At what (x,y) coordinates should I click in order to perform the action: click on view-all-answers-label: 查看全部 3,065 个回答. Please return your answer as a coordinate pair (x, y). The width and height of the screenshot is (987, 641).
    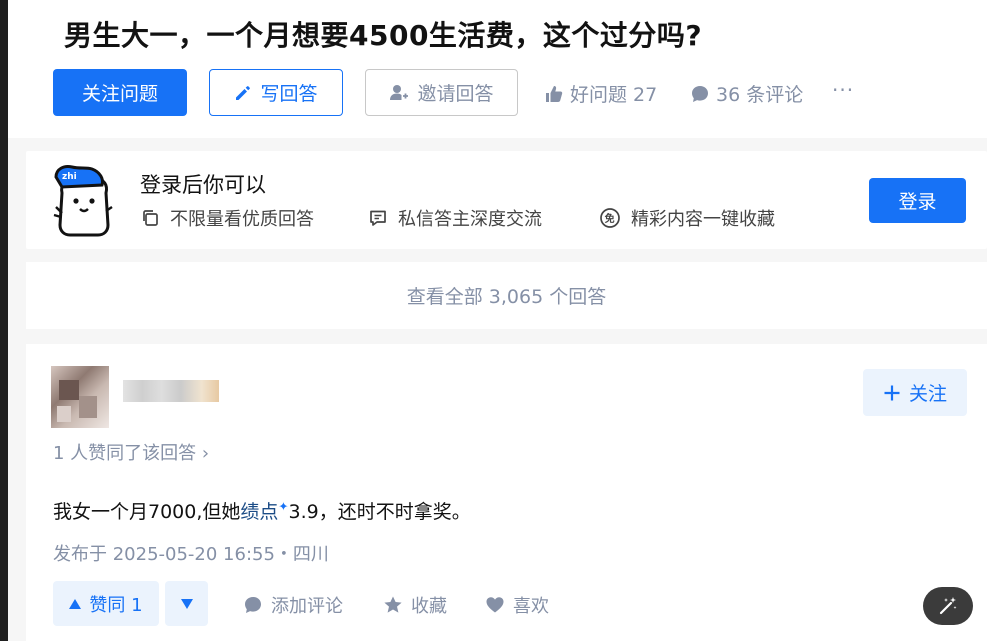
    Looking at the image, I should click on (506, 297).